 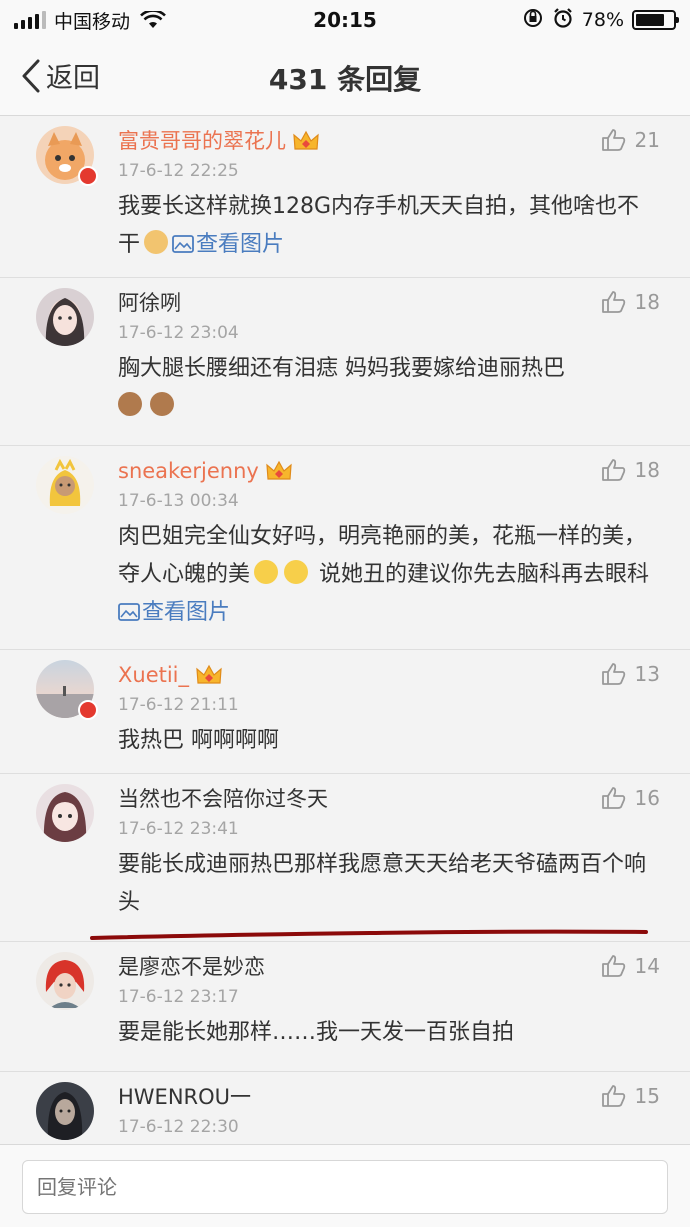 I want to click on red-underline-annotation, so click(x=369, y=934).